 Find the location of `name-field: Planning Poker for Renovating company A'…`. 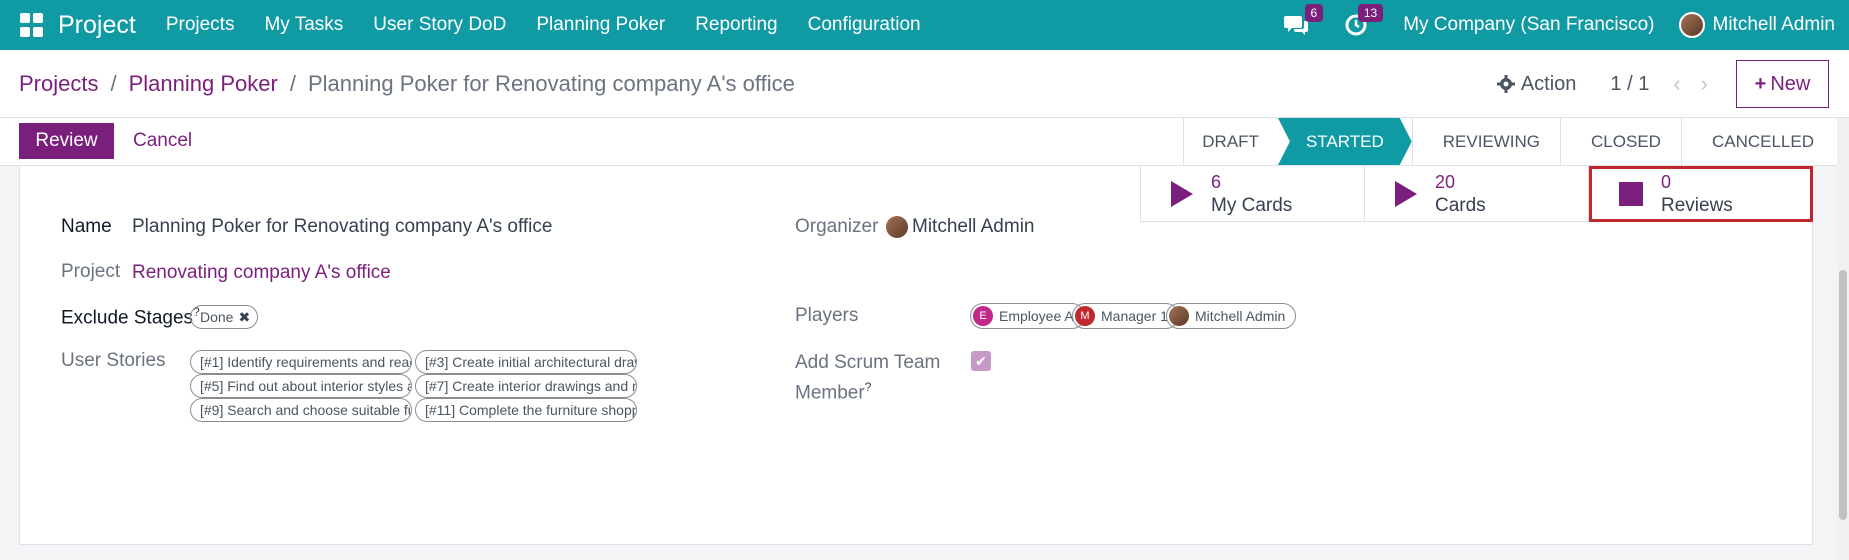

name-field: Planning Poker for Renovating company A'… is located at coordinates (342, 227).